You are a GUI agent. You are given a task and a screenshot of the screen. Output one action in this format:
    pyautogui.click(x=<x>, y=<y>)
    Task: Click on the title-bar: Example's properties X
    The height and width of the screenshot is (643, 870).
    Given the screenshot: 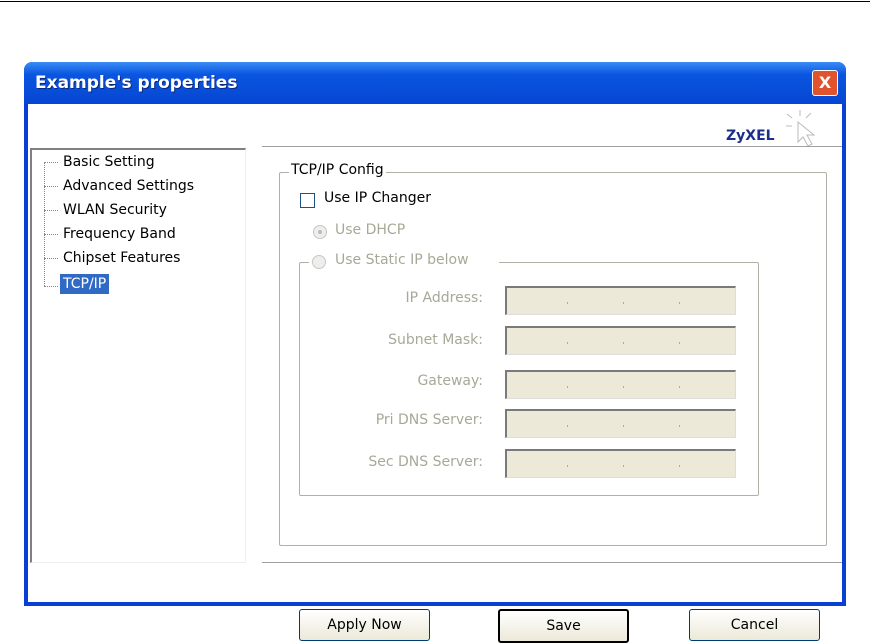 What is the action you would take?
    pyautogui.click(x=435, y=83)
    